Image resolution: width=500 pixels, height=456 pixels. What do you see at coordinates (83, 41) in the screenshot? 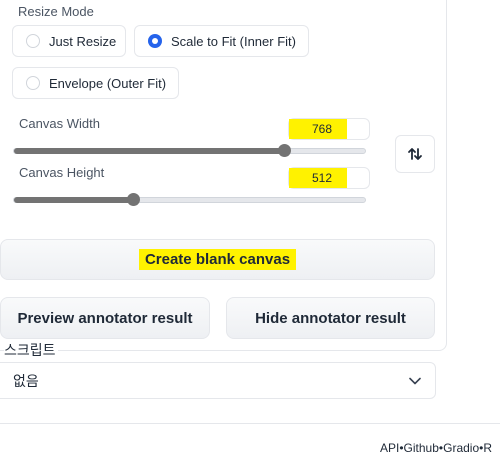
I see `radio-label: Just Resize` at bounding box center [83, 41].